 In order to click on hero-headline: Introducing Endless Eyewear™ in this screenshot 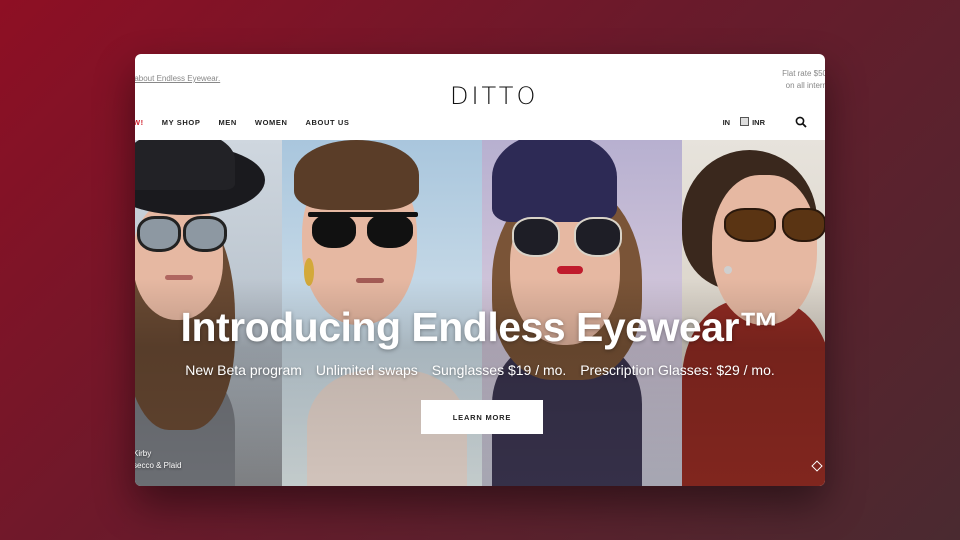, I will do `click(480, 327)`.